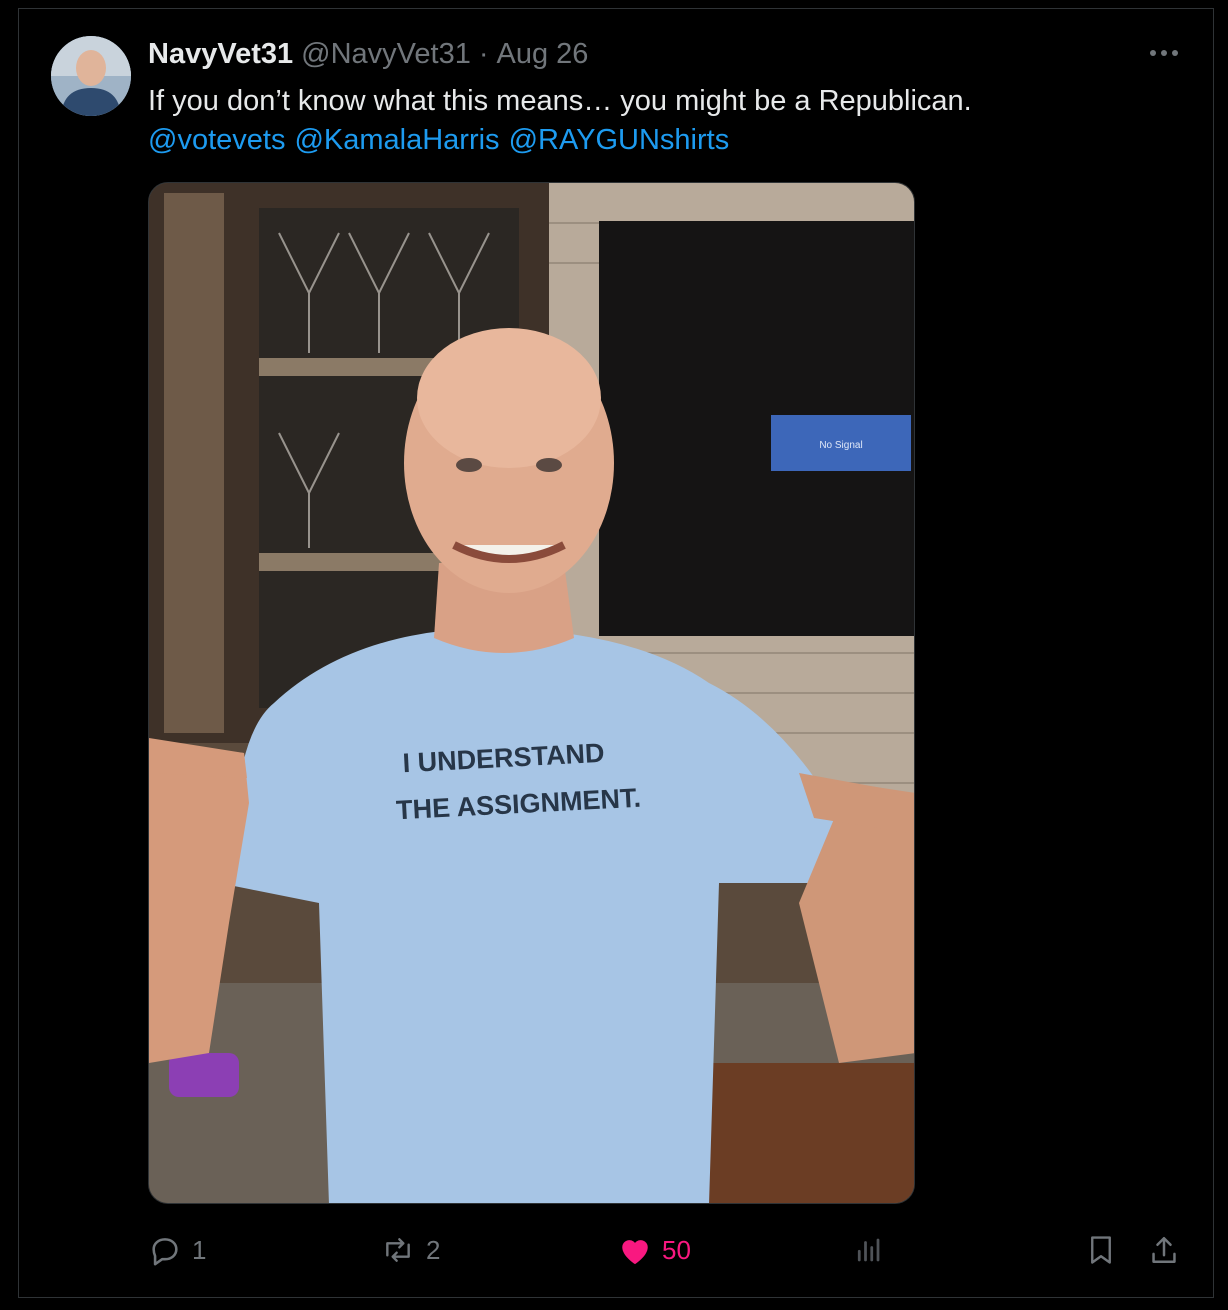 This screenshot has height=1310, width=1228. I want to click on like-button: 50, so click(654, 1250).